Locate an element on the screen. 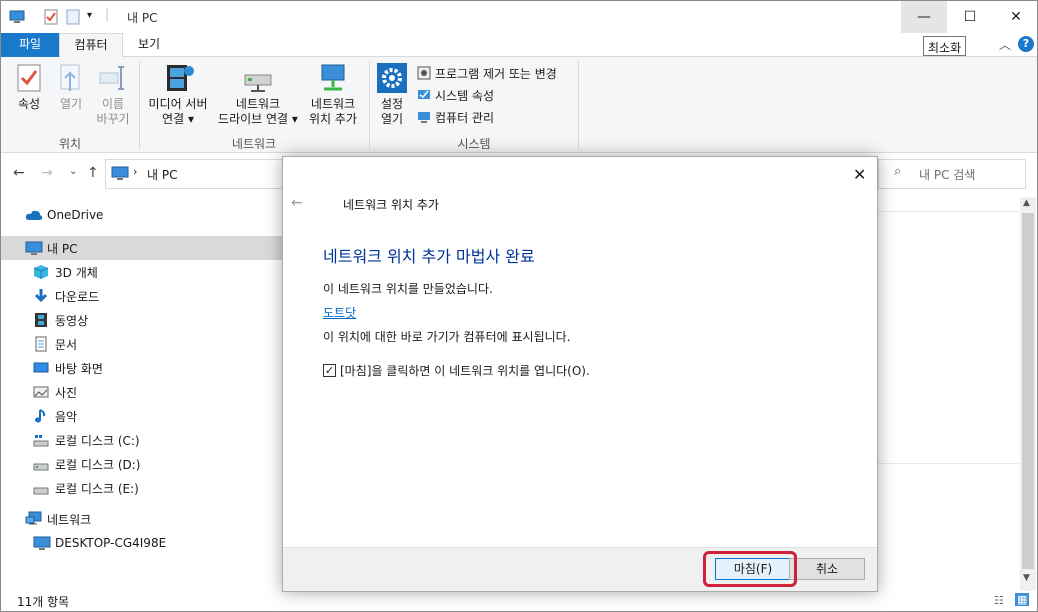  rename-label-2: 바꾸기 is located at coordinates (113, 119).